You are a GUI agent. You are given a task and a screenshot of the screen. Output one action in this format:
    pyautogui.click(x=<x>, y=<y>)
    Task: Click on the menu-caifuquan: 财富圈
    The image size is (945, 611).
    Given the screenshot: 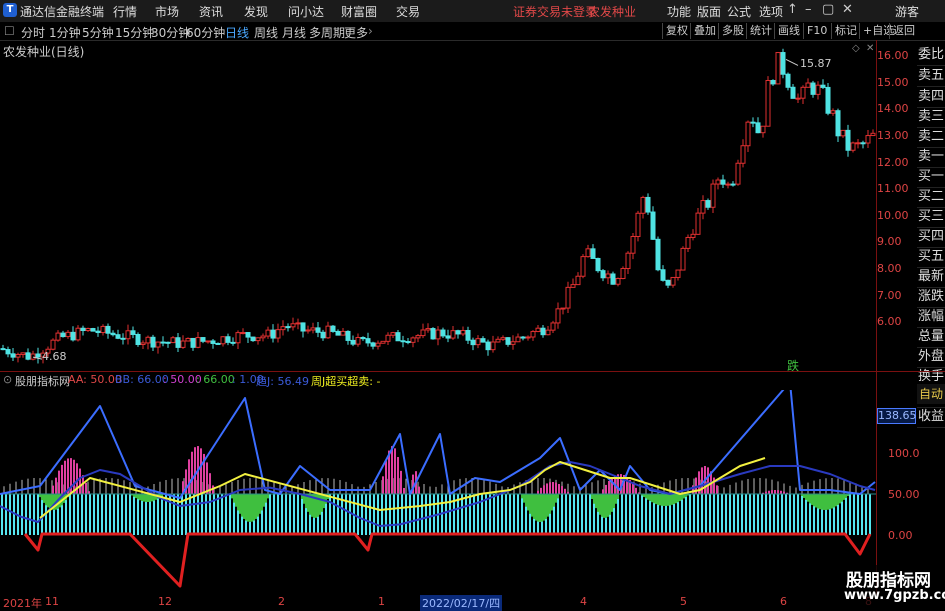 What is the action you would take?
    pyautogui.click(x=359, y=11)
    